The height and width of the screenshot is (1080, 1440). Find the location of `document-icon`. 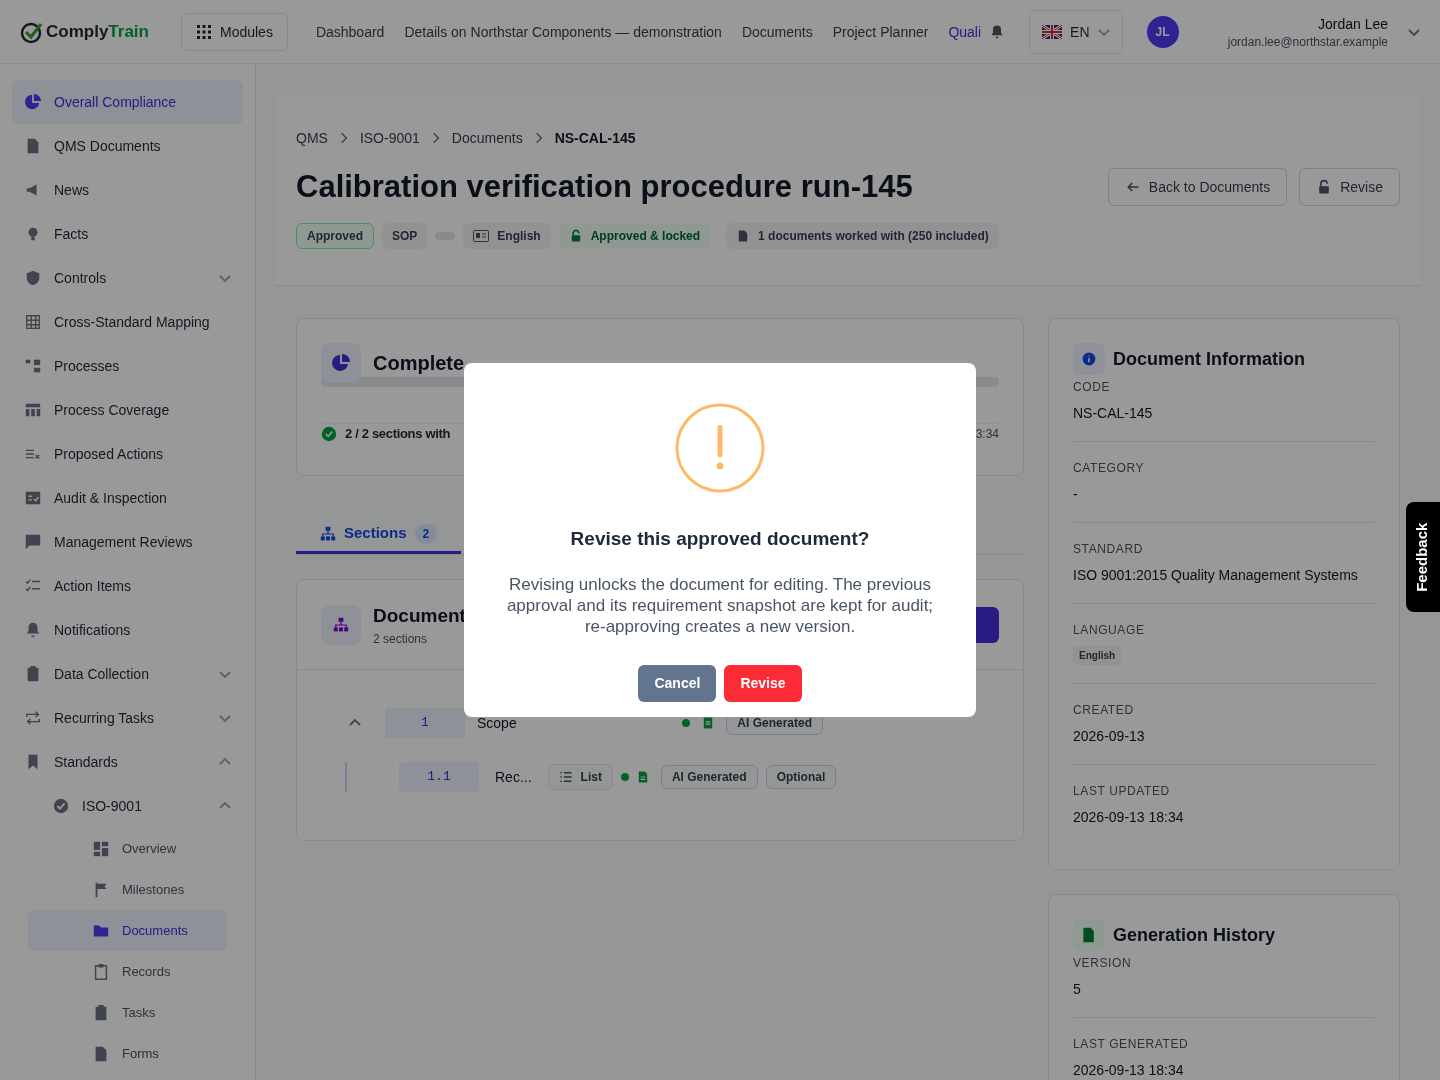

document-icon is located at coordinates (642, 777).